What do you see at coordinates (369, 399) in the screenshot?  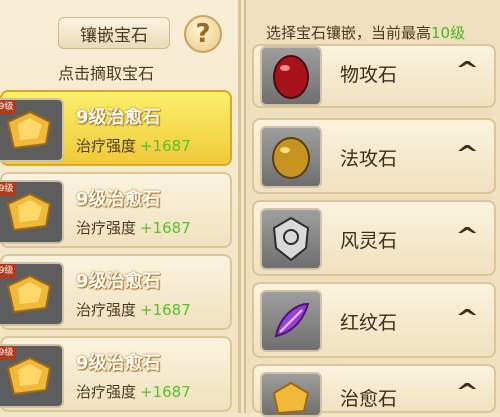 I see `gem-type-name: 治愈石` at bounding box center [369, 399].